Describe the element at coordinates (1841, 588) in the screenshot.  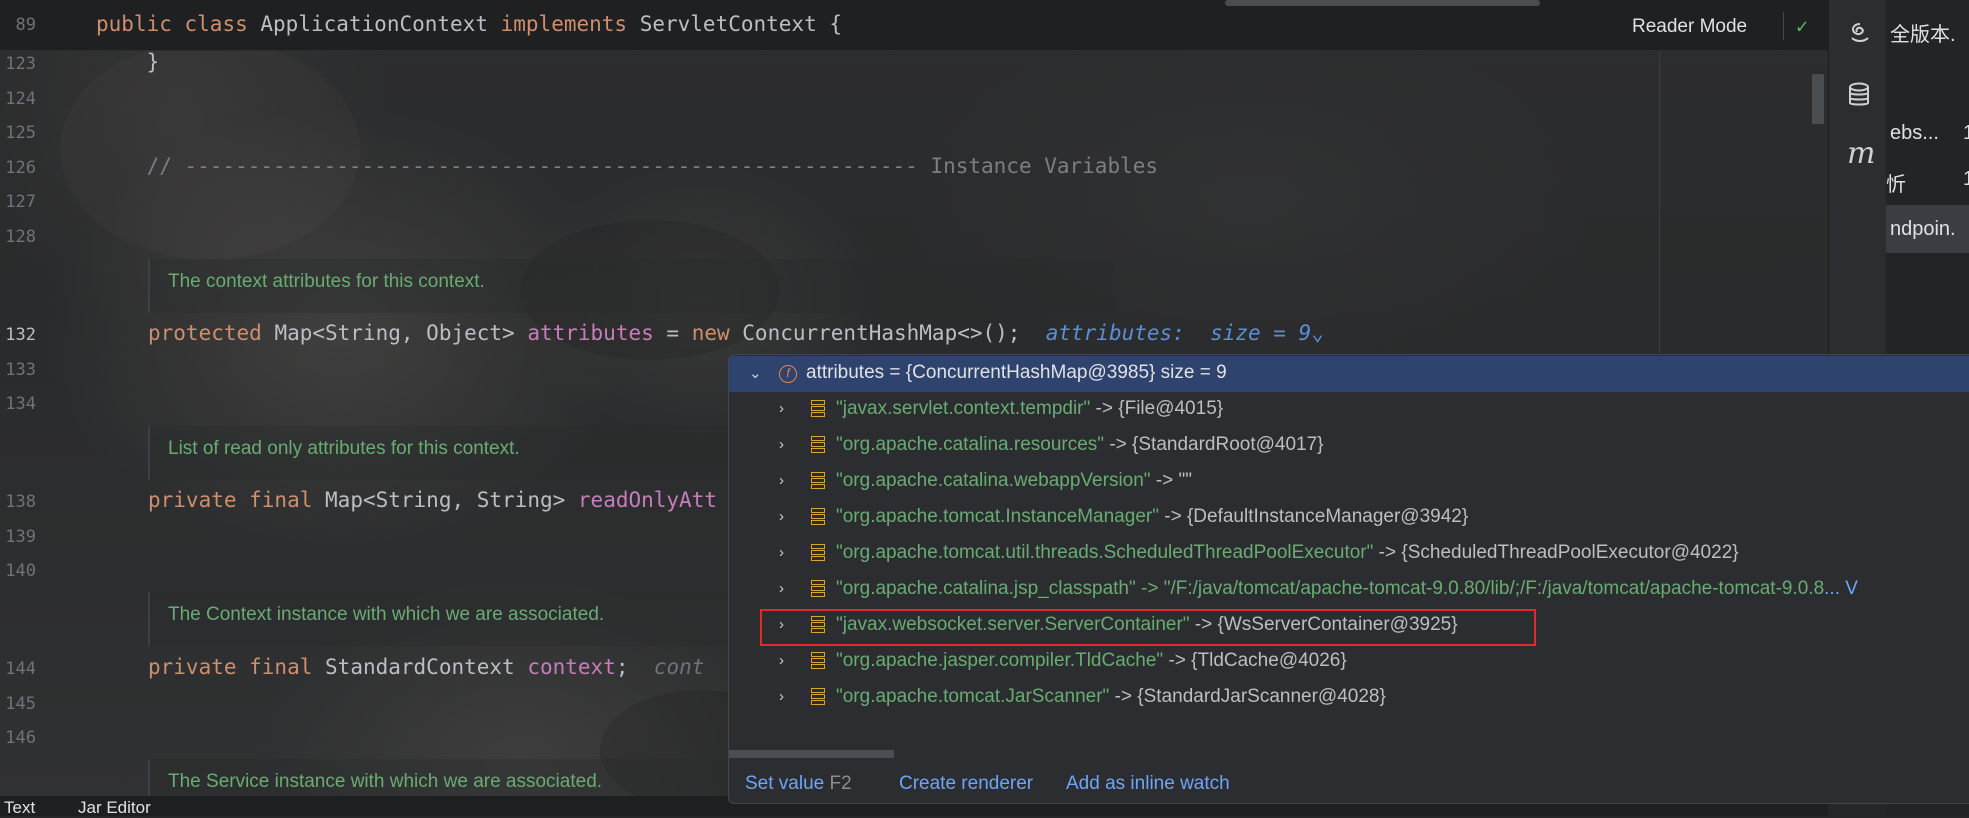
I see `view-link: ... V` at that location.